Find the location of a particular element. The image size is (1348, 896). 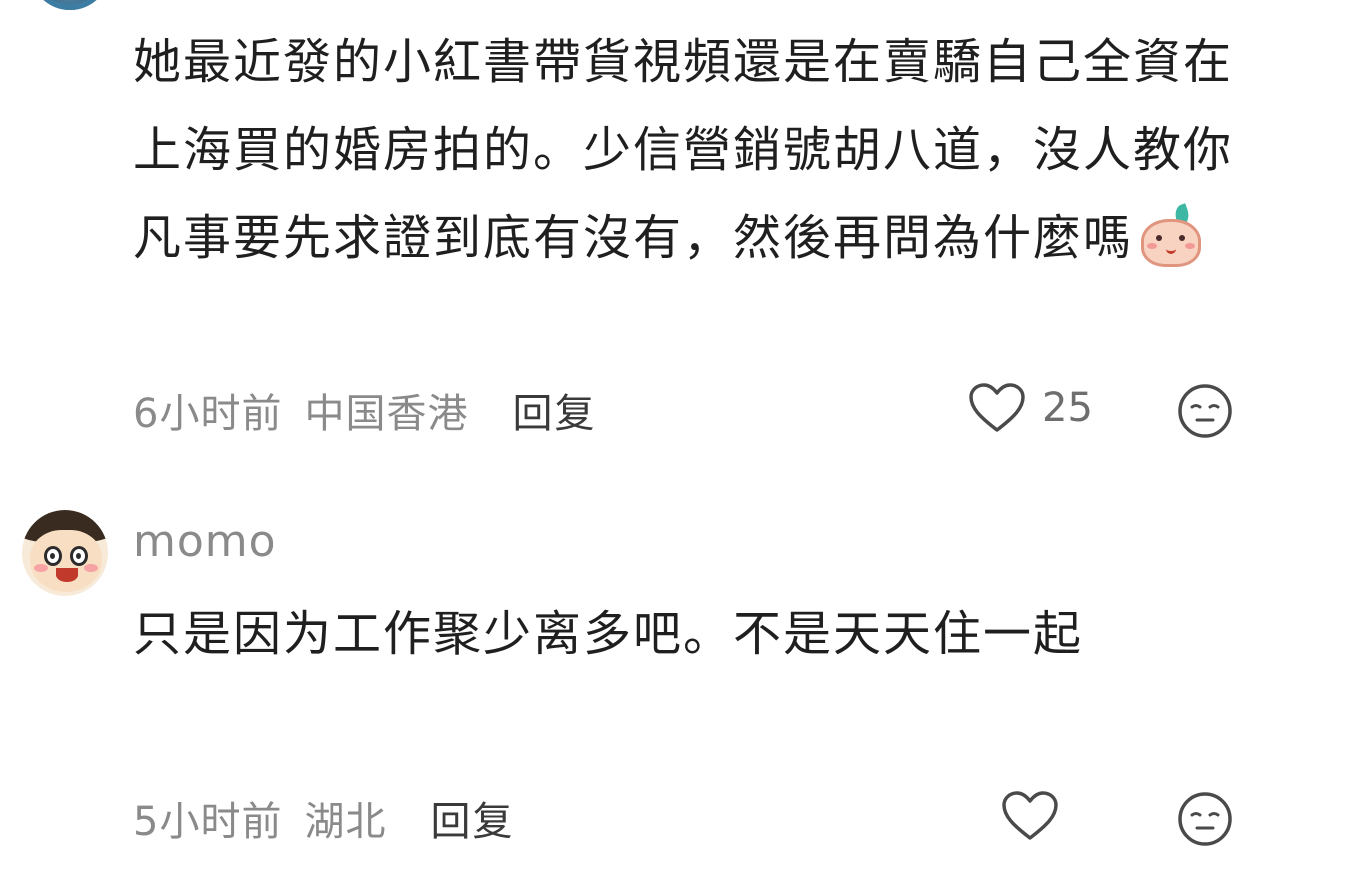

comment-location: 中国香港 is located at coordinates (386, 414).